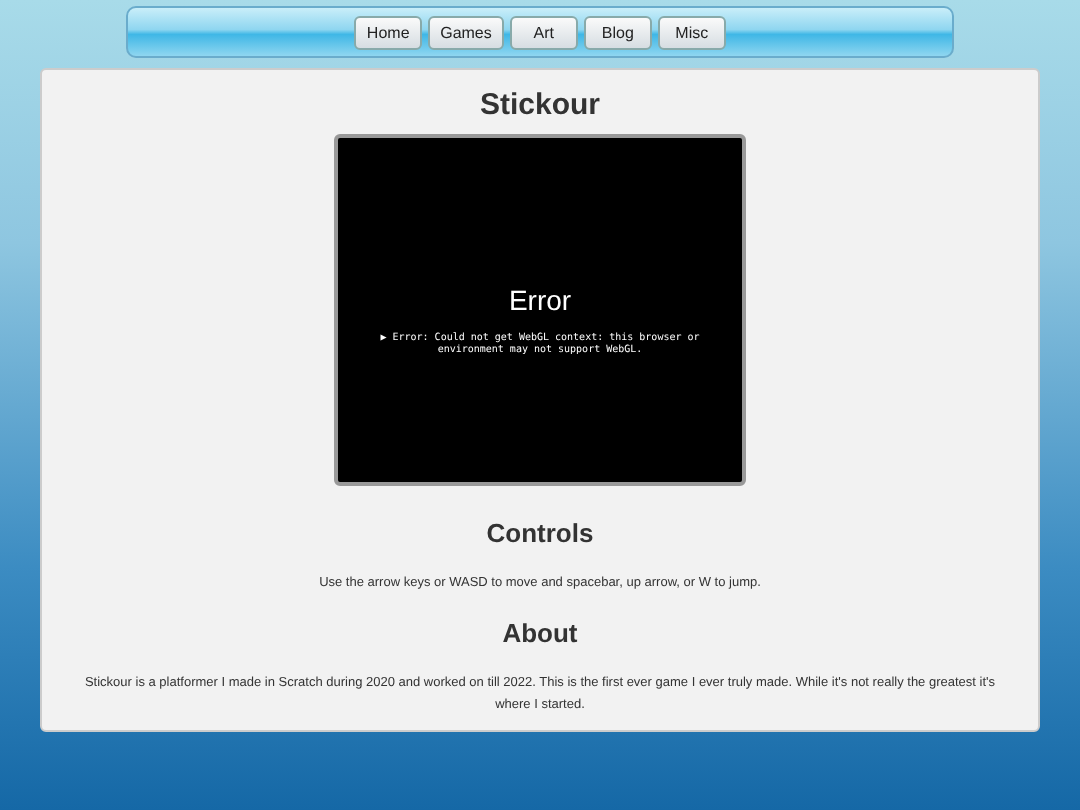 The height and width of the screenshot is (810, 1080). What do you see at coordinates (466, 32) in the screenshot?
I see `nav-button: Games` at bounding box center [466, 32].